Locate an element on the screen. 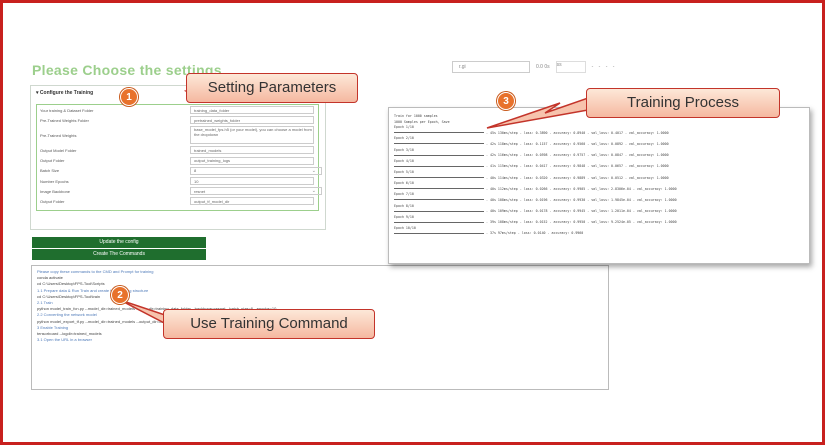 The height and width of the screenshot is (445, 825). badge-2: 2 is located at coordinates (120, 295).